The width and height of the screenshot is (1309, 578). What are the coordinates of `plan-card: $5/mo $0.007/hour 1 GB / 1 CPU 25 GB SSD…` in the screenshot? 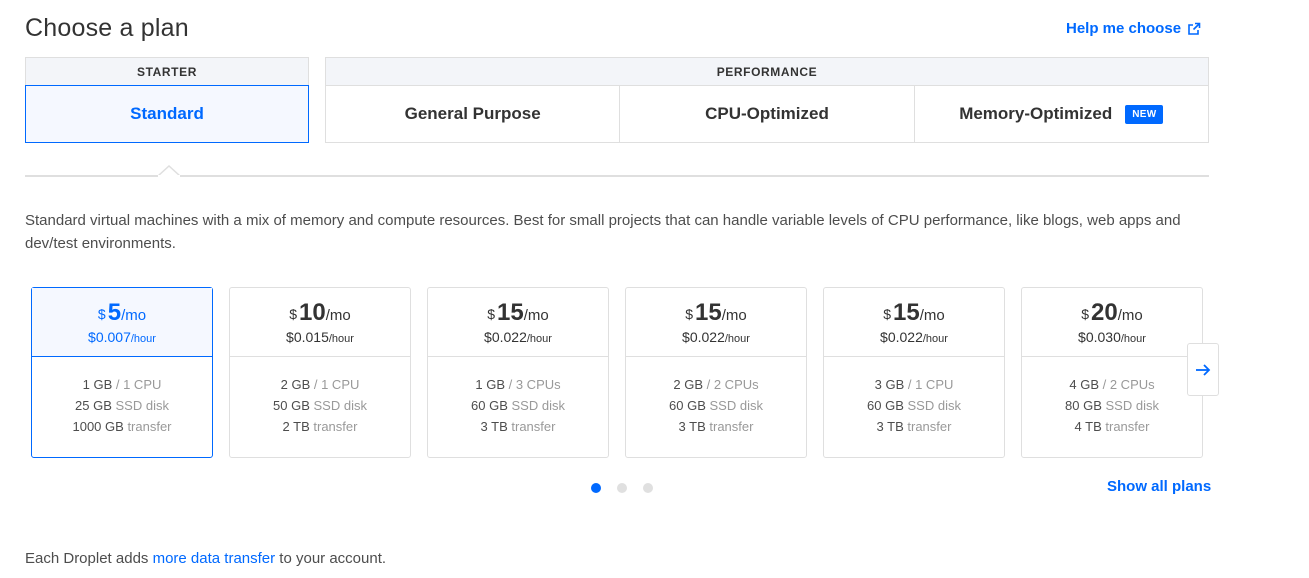 It's located at (122, 372).